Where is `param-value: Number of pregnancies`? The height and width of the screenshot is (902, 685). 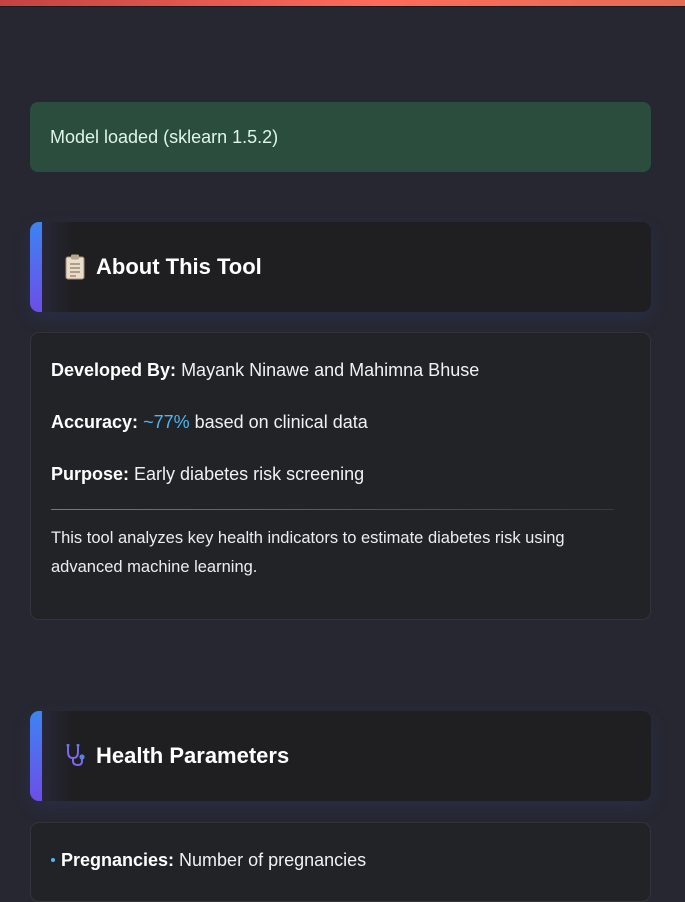
param-value: Number of pregnancies is located at coordinates (273, 860).